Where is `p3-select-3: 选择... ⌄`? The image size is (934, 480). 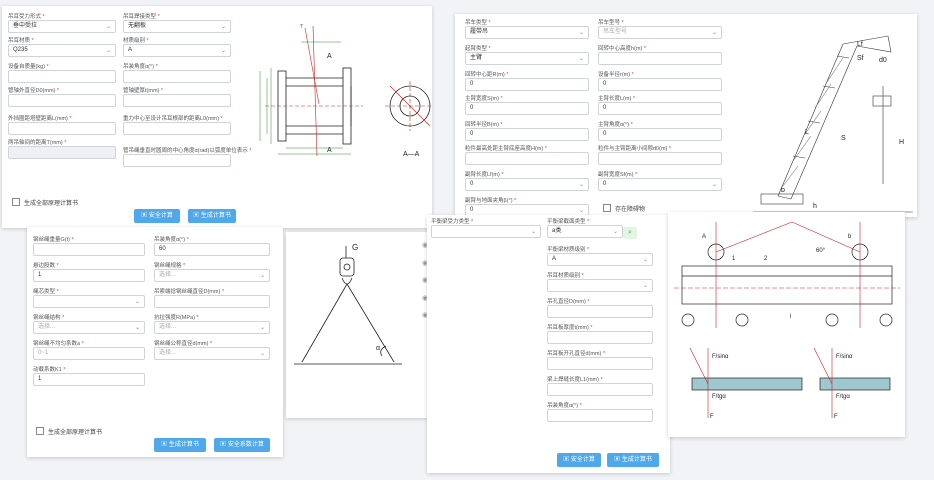
p3-select-3: 选择... ⌄ is located at coordinates (212, 275).